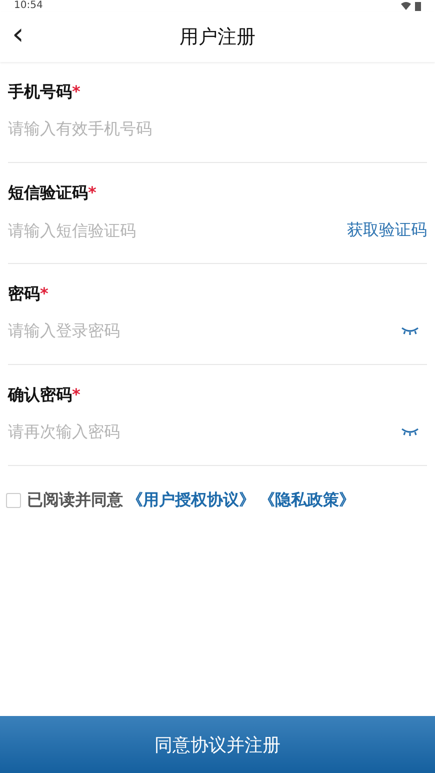 This screenshot has height=773, width=435. I want to click on wifi-icon, so click(406, 6).